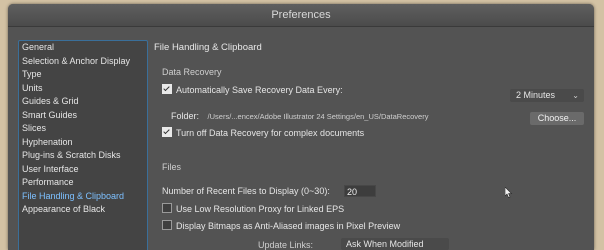 This screenshot has height=250, width=604. I want to click on update-links-value: Ask When Modified, so click(385, 244).